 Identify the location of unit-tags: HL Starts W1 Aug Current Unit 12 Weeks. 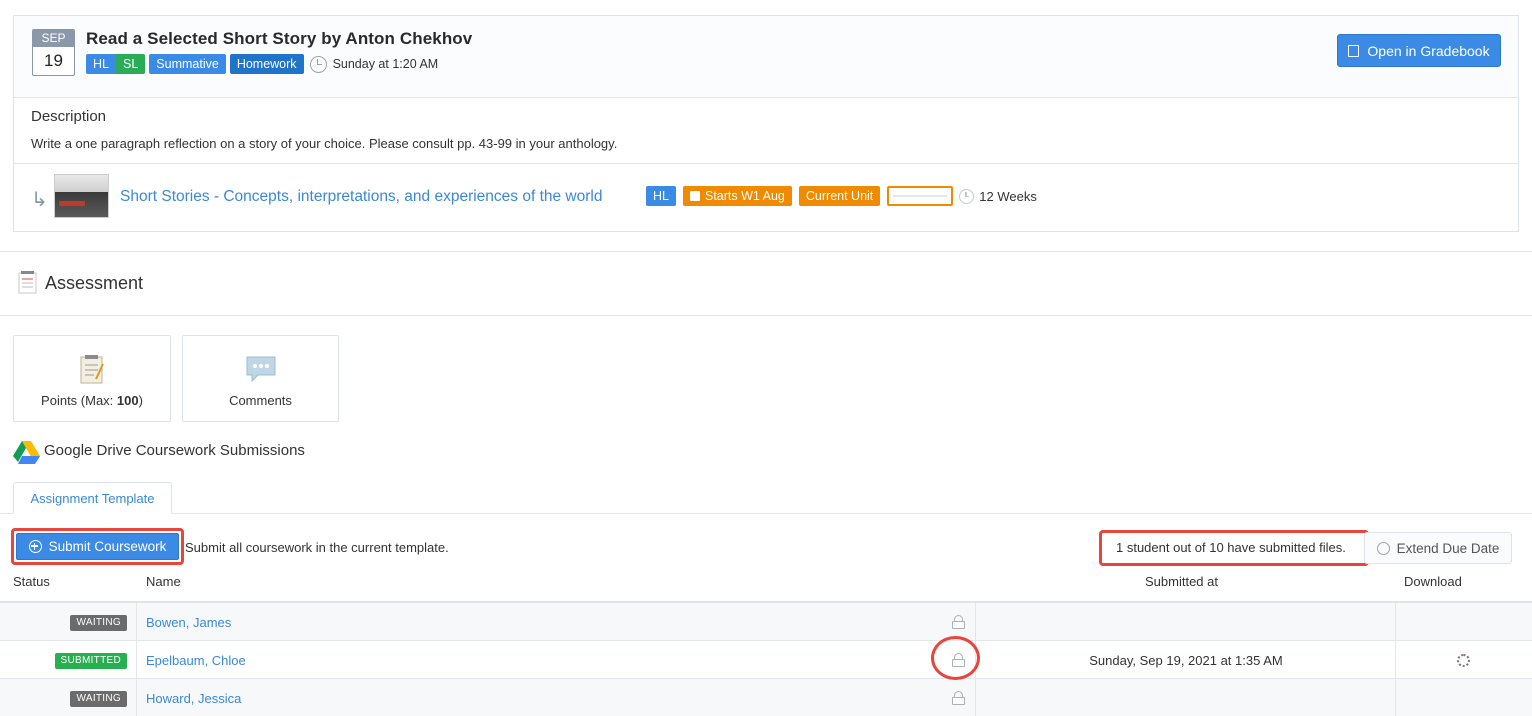
(841, 196).